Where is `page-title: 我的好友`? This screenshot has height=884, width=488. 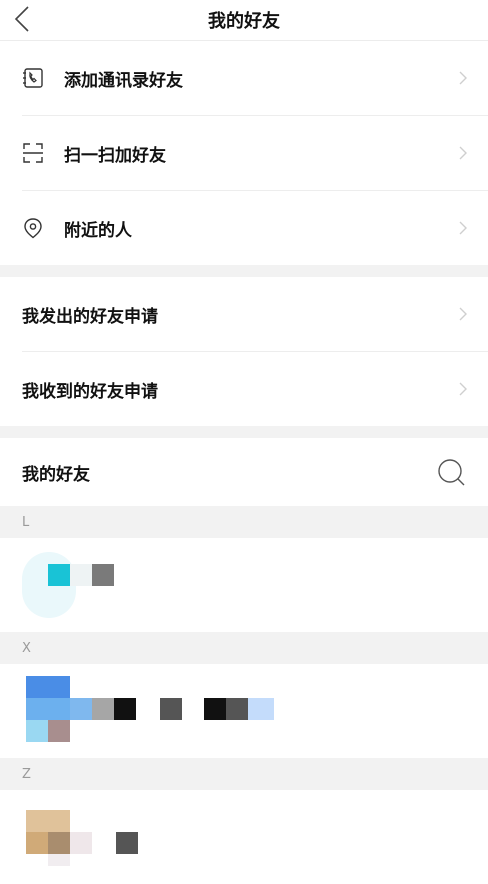 page-title: 我的好友 is located at coordinates (244, 21).